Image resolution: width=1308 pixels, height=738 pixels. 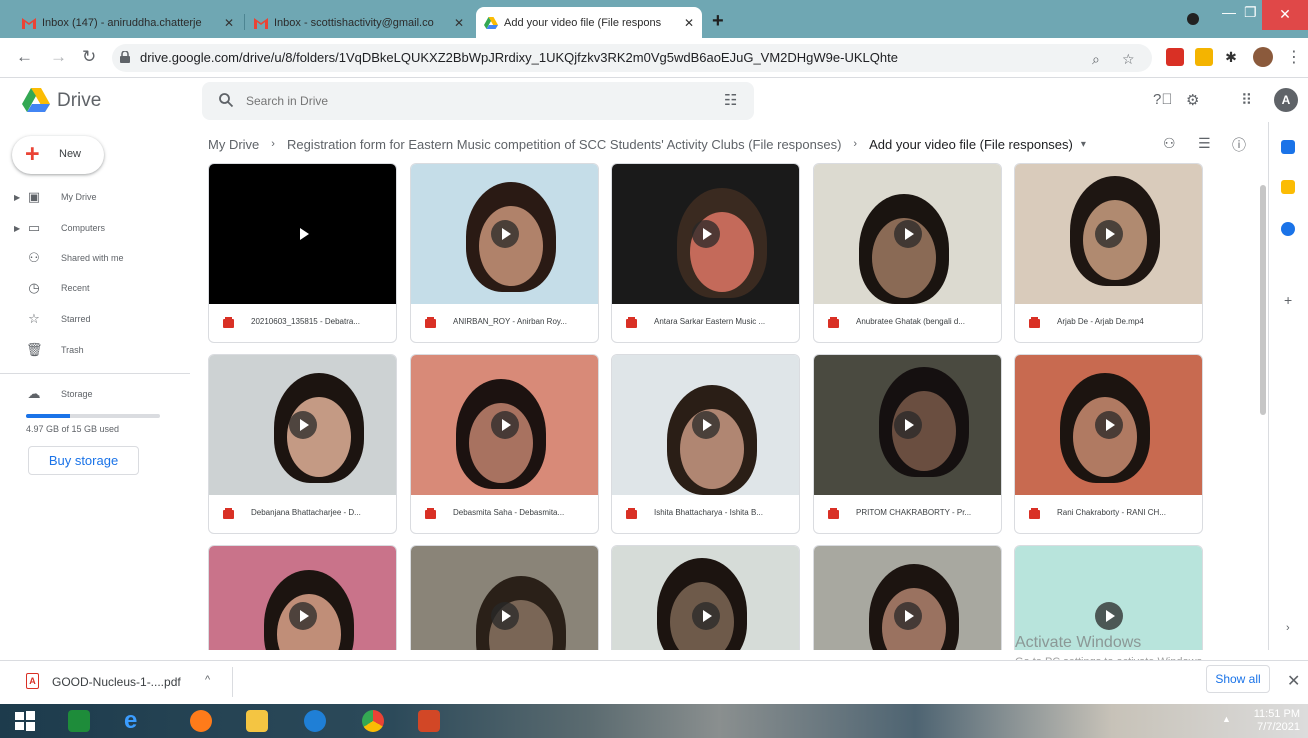 What do you see at coordinates (466, 101) in the screenshot?
I see `search-input` at bounding box center [466, 101].